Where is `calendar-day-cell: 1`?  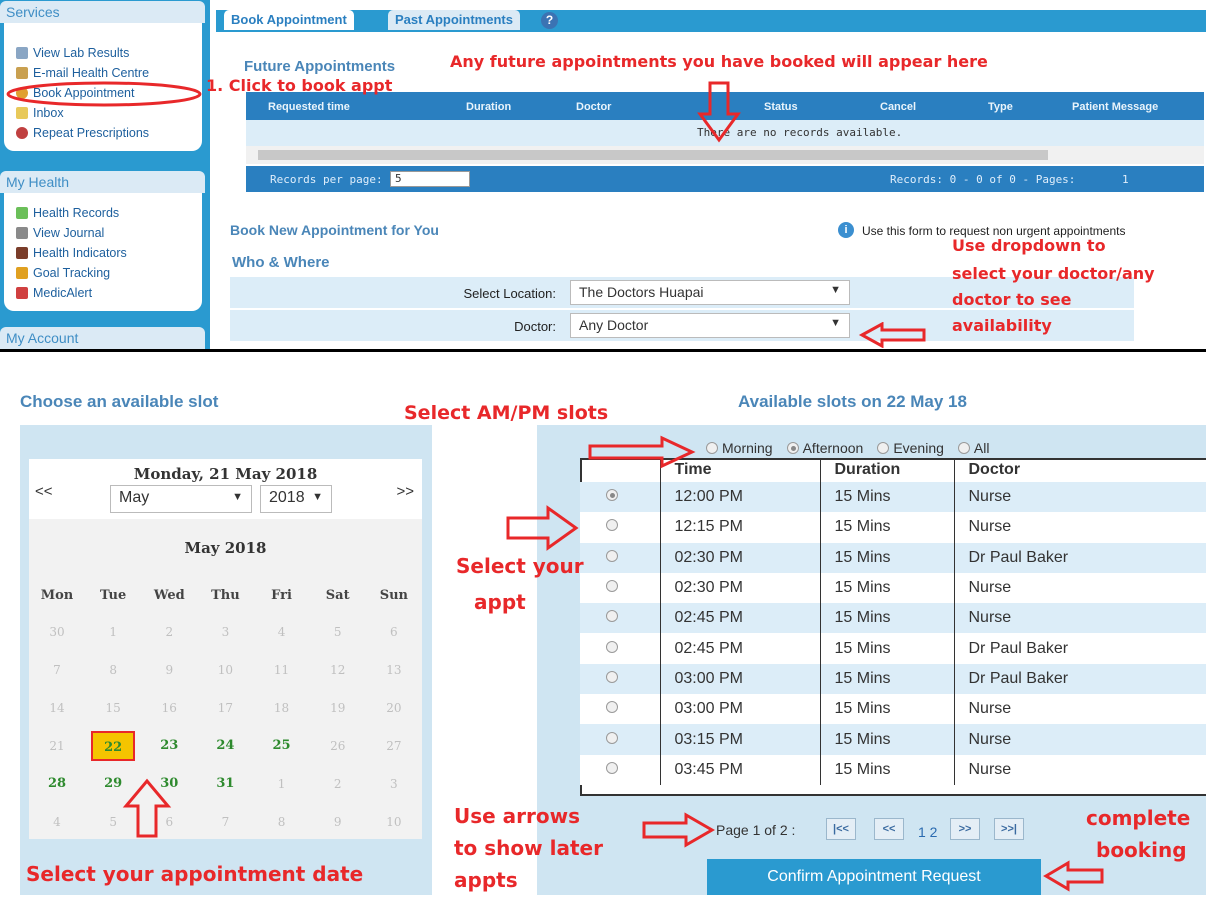 calendar-day-cell: 1 is located at coordinates (281, 784).